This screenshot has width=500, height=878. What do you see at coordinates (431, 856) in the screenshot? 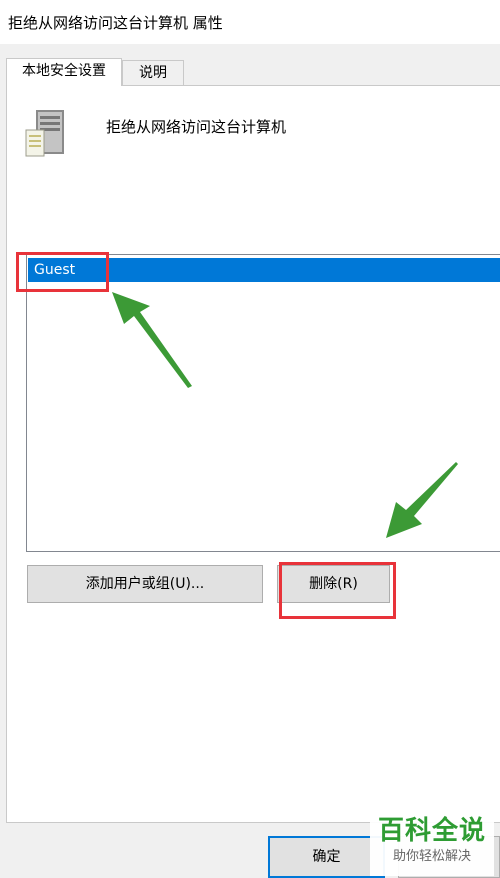
I see `watermark-slogan: 助你轻松解决` at bounding box center [431, 856].